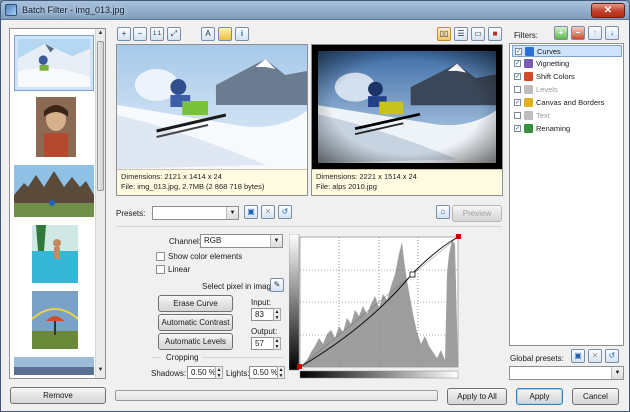 Image resolution: width=630 pixels, height=412 pixels. What do you see at coordinates (54, 366) in the screenshot?
I see `thumbnail-partial` at bounding box center [54, 366].